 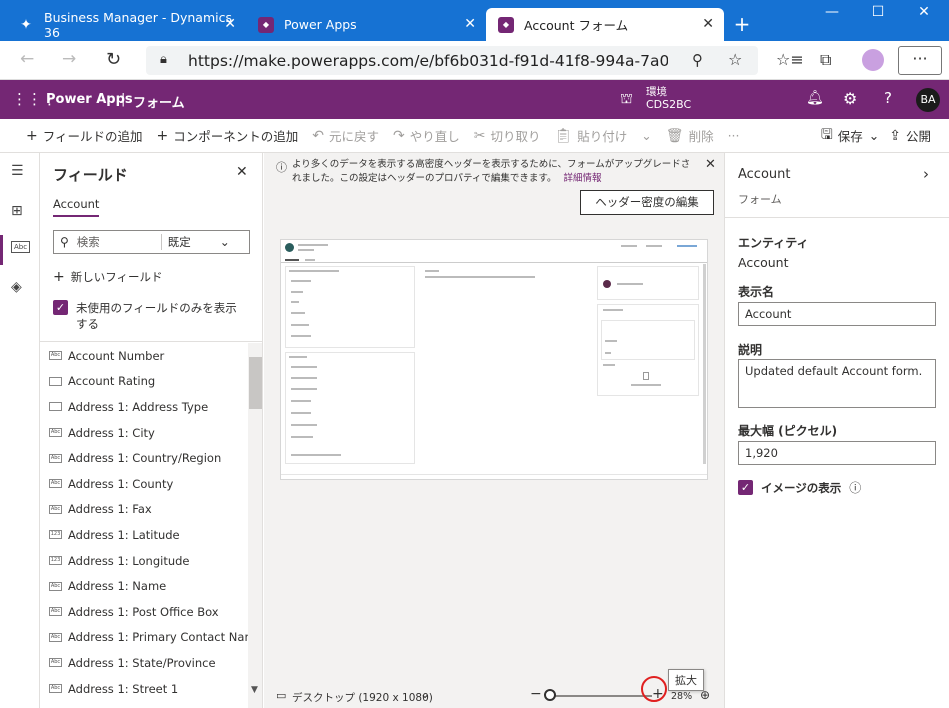 What do you see at coordinates (345, 135) in the screenshot?
I see `undo-button: ↶ 元に戻す` at bounding box center [345, 135].